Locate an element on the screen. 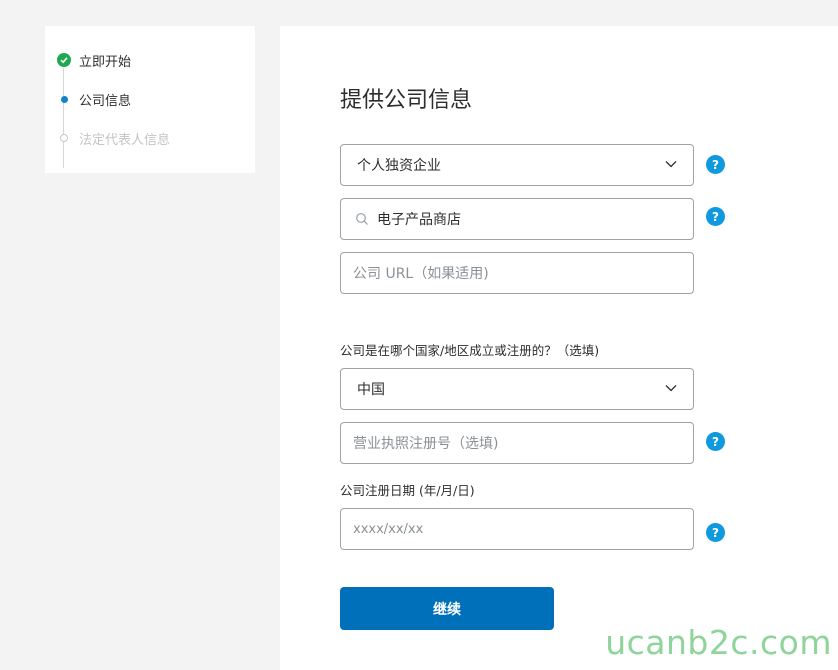  country-question-label: 公司是在哪个国家/地区成立或注册的？（选填) is located at coordinates (470, 350).